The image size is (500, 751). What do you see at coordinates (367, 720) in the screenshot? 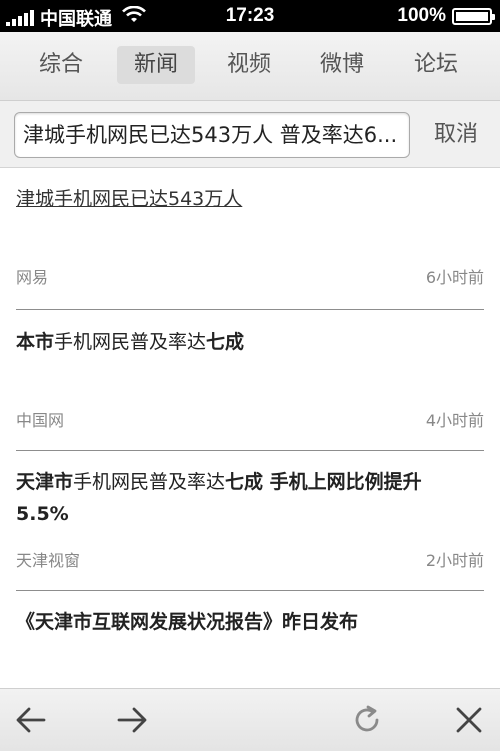
I see `refresh-icon` at bounding box center [367, 720].